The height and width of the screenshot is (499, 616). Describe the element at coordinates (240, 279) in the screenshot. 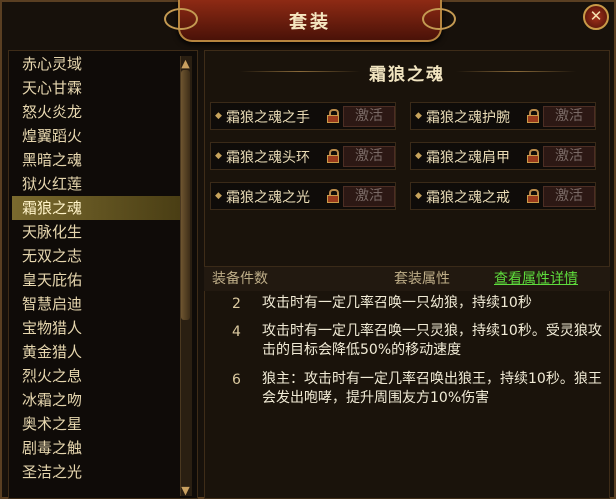

I see `header-piece-count: 装备件数` at that location.